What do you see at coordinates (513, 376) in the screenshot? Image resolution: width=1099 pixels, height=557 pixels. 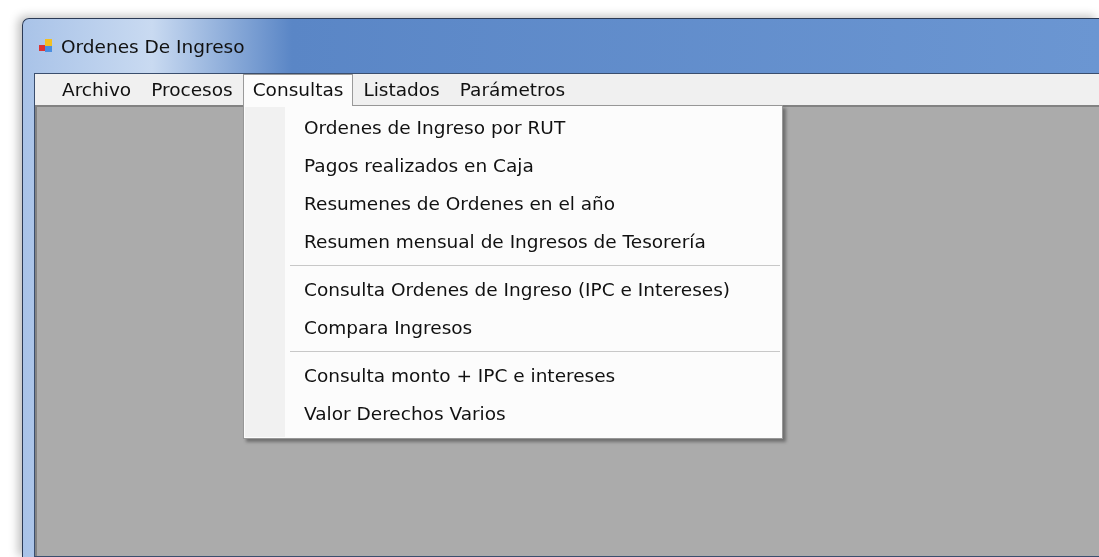 I see `dropdown-item: Consulta monto + IPC e intereses` at bounding box center [513, 376].